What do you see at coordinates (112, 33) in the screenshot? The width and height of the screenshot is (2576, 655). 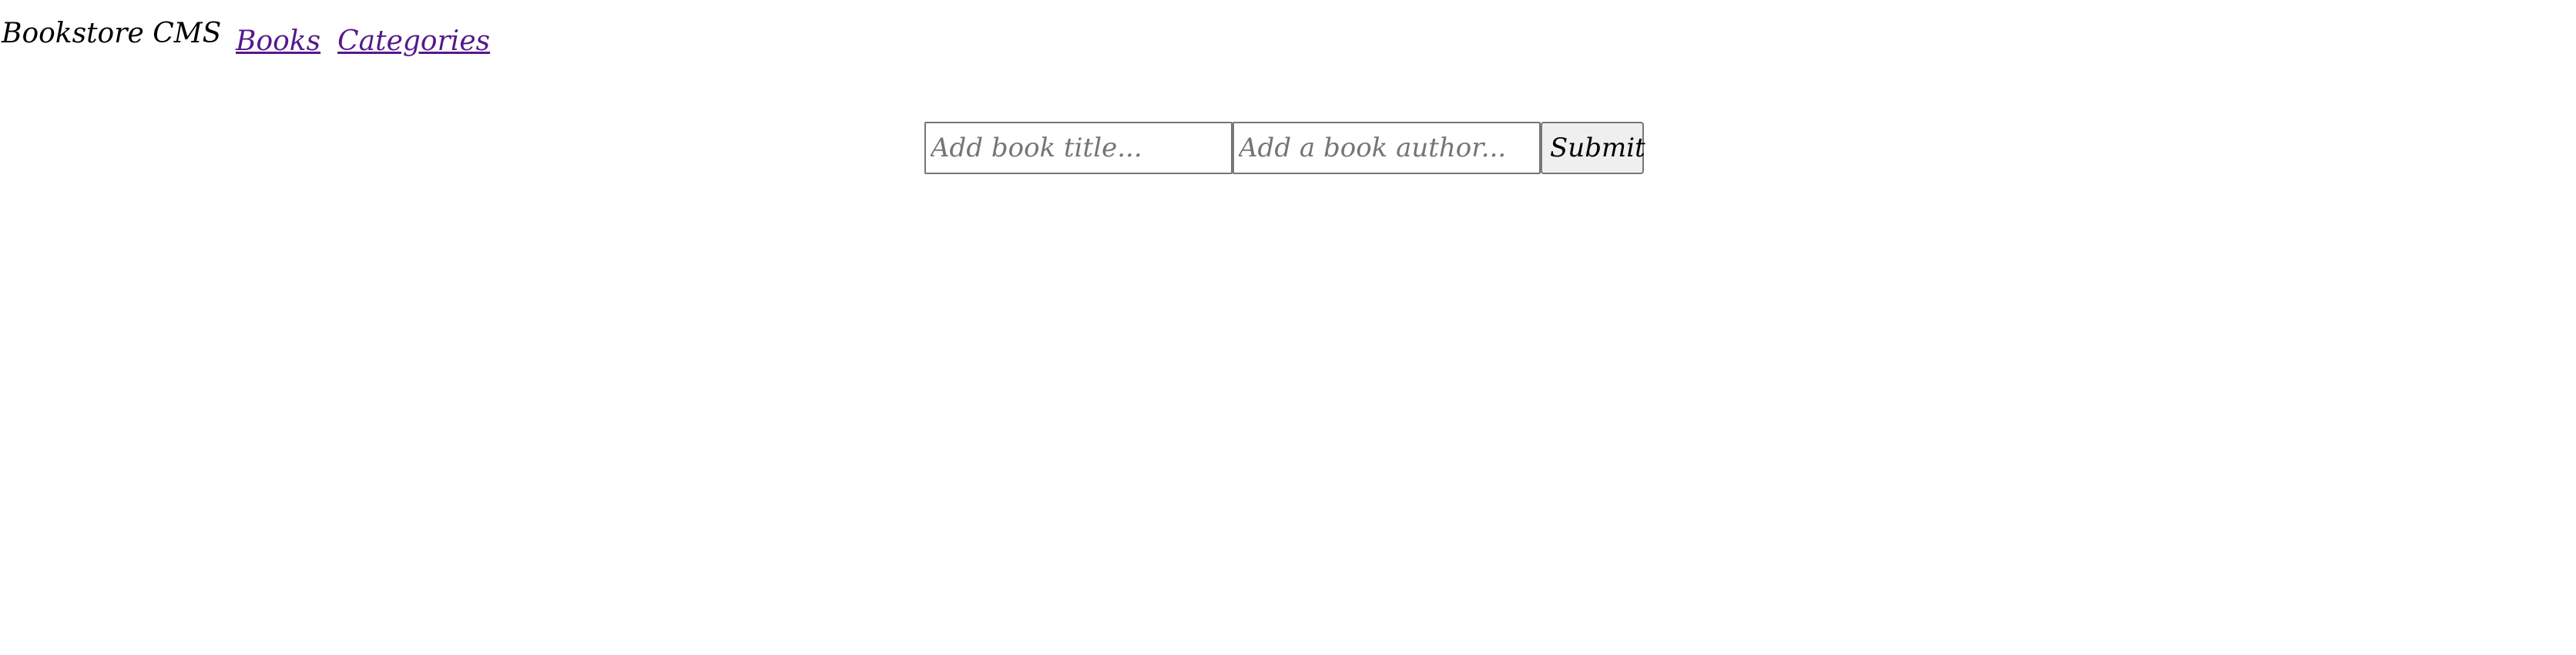 I see `brand-title: Bookstore CMS` at bounding box center [112, 33].